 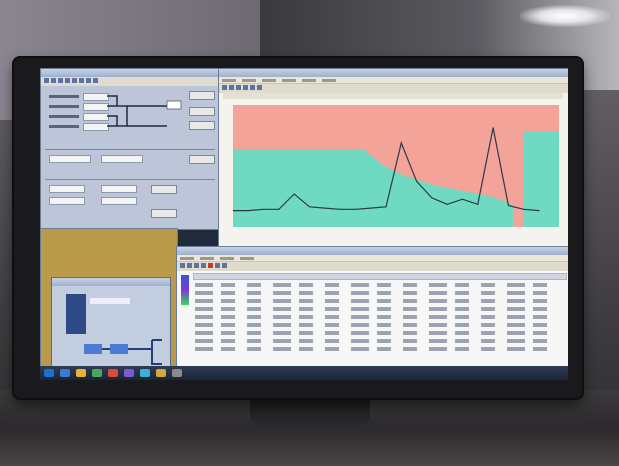 What do you see at coordinates (111, 282) in the screenshot?
I see `mini-window-titlebar` at bounding box center [111, 282].